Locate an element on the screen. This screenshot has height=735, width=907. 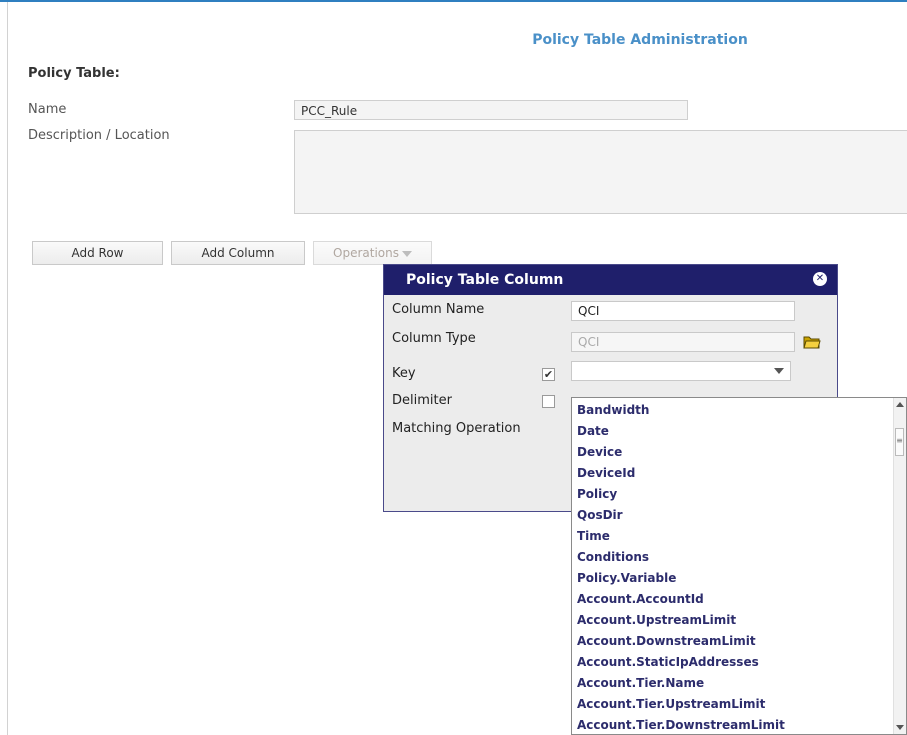
dropdown-item: Account.UpstreamLimit is located at coordinates (656, 620).